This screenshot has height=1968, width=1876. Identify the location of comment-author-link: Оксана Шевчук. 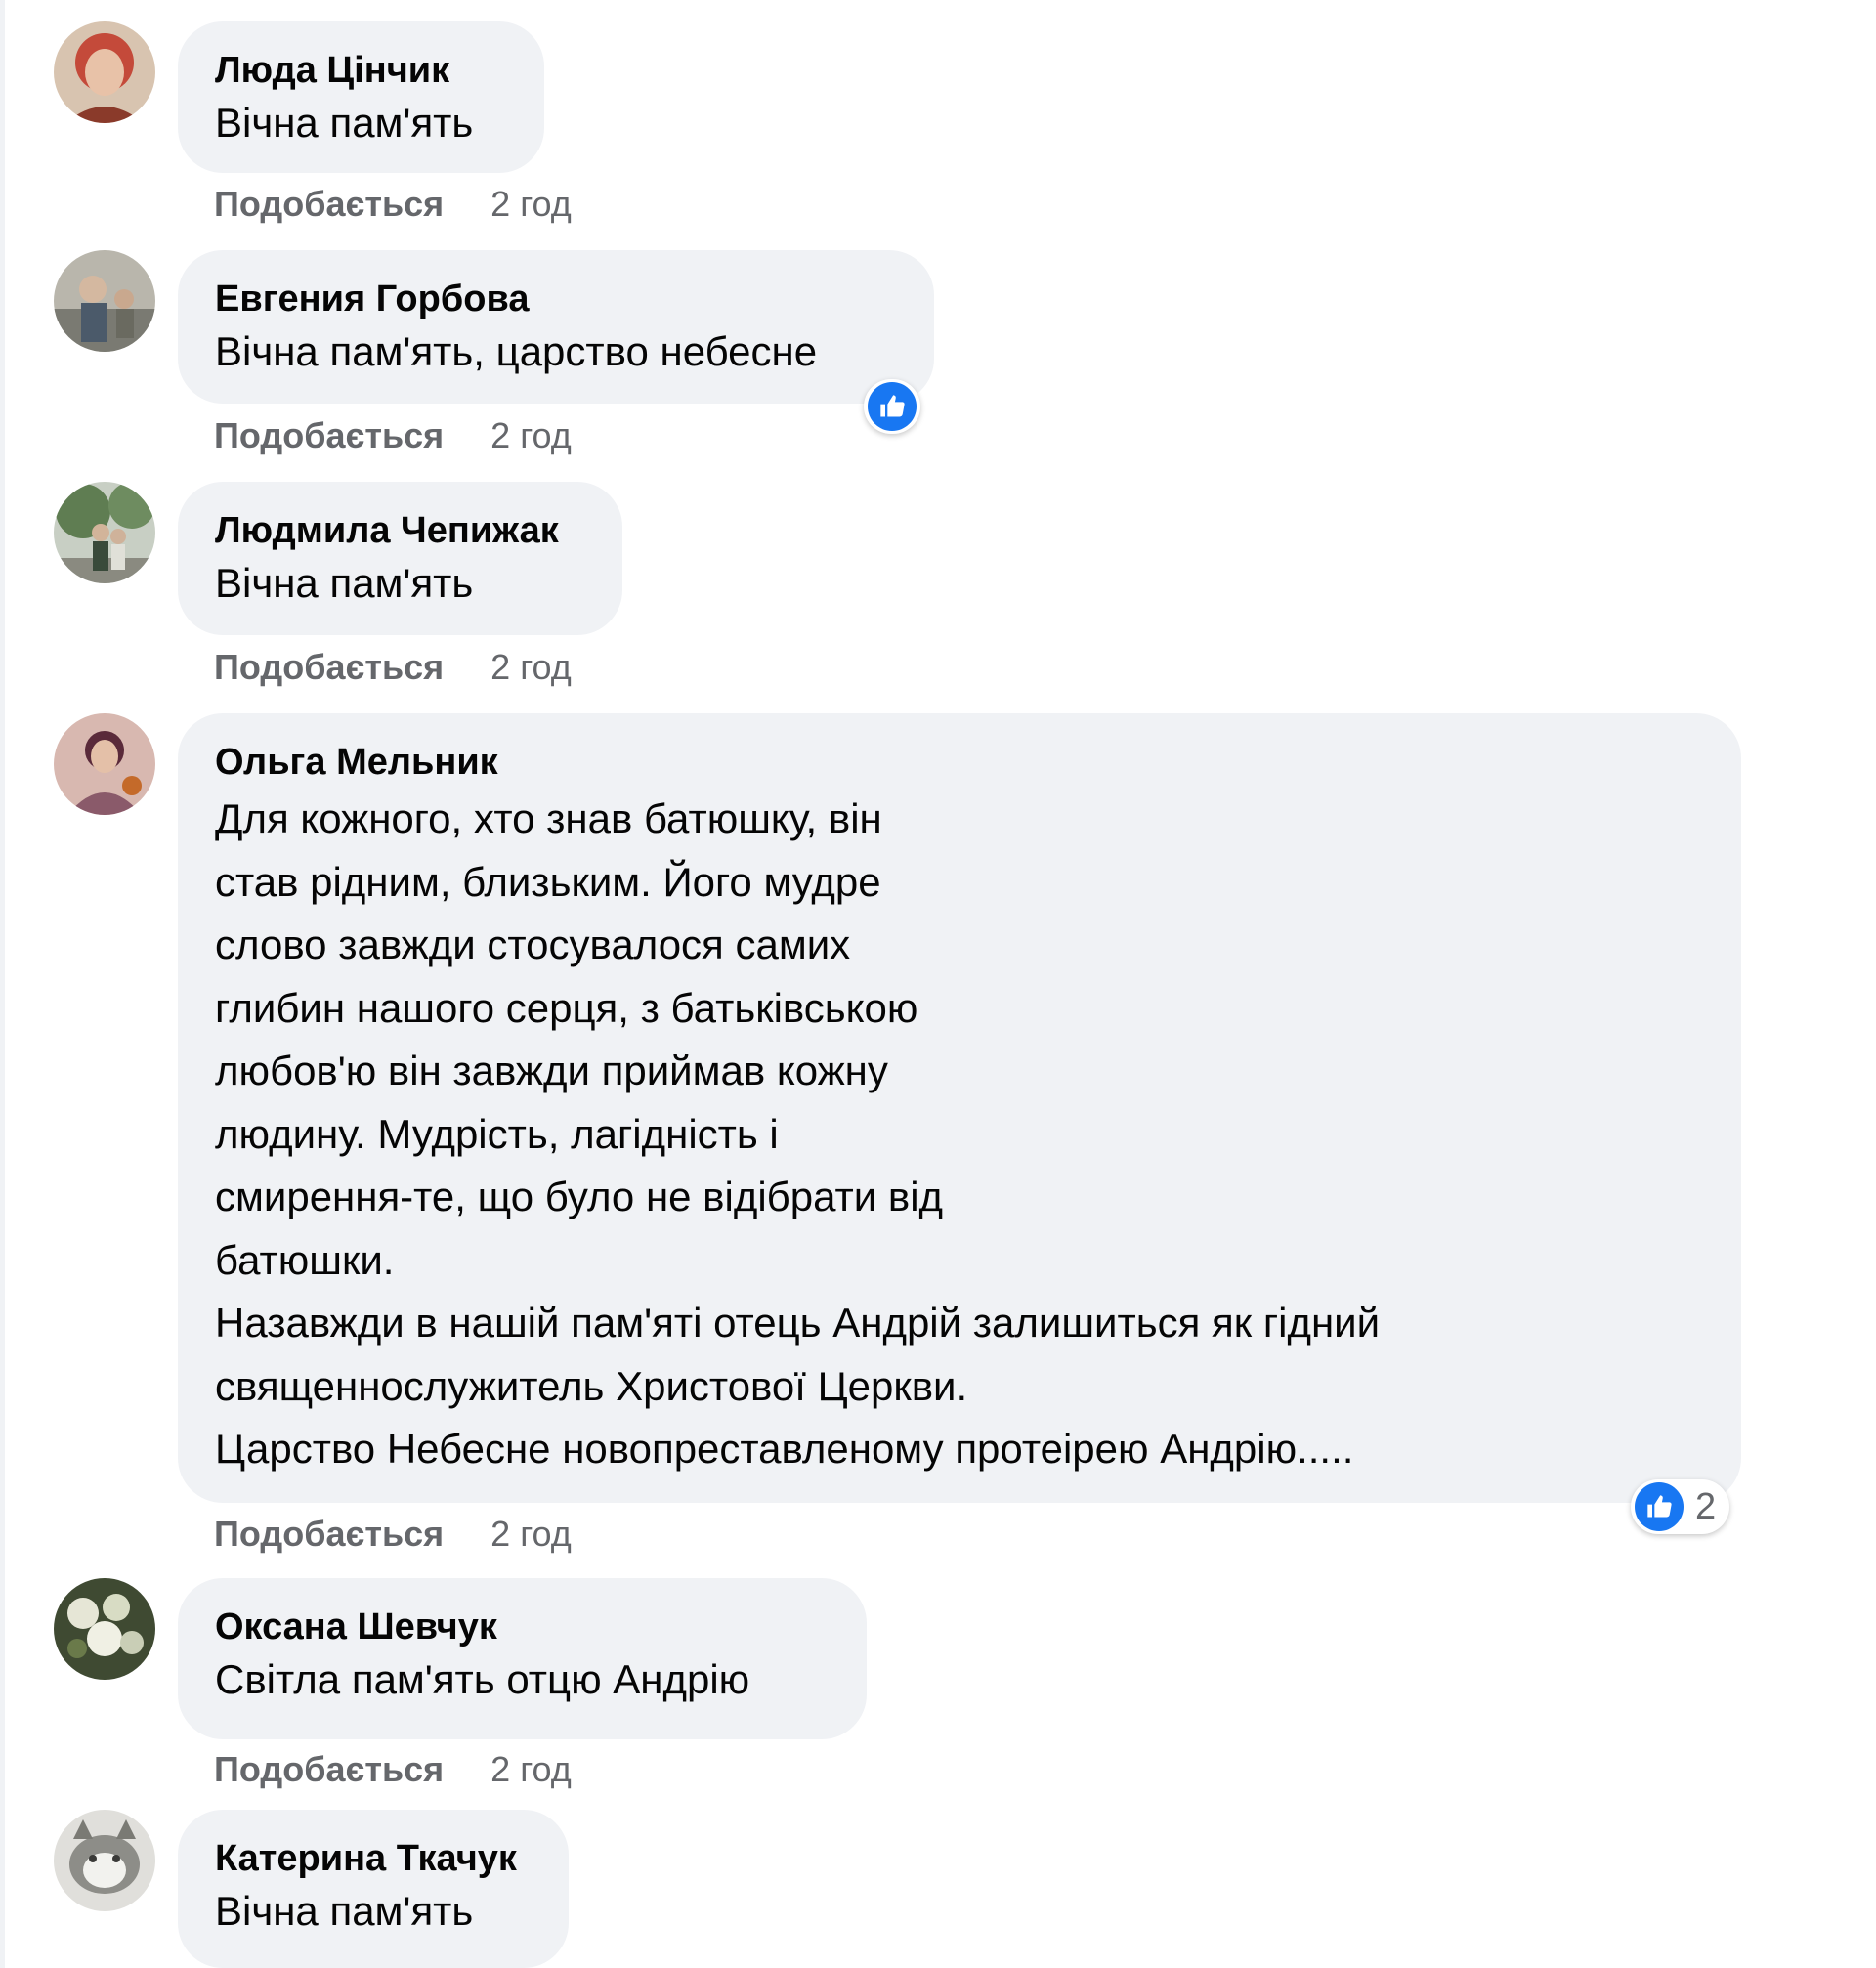
(522, 1627).